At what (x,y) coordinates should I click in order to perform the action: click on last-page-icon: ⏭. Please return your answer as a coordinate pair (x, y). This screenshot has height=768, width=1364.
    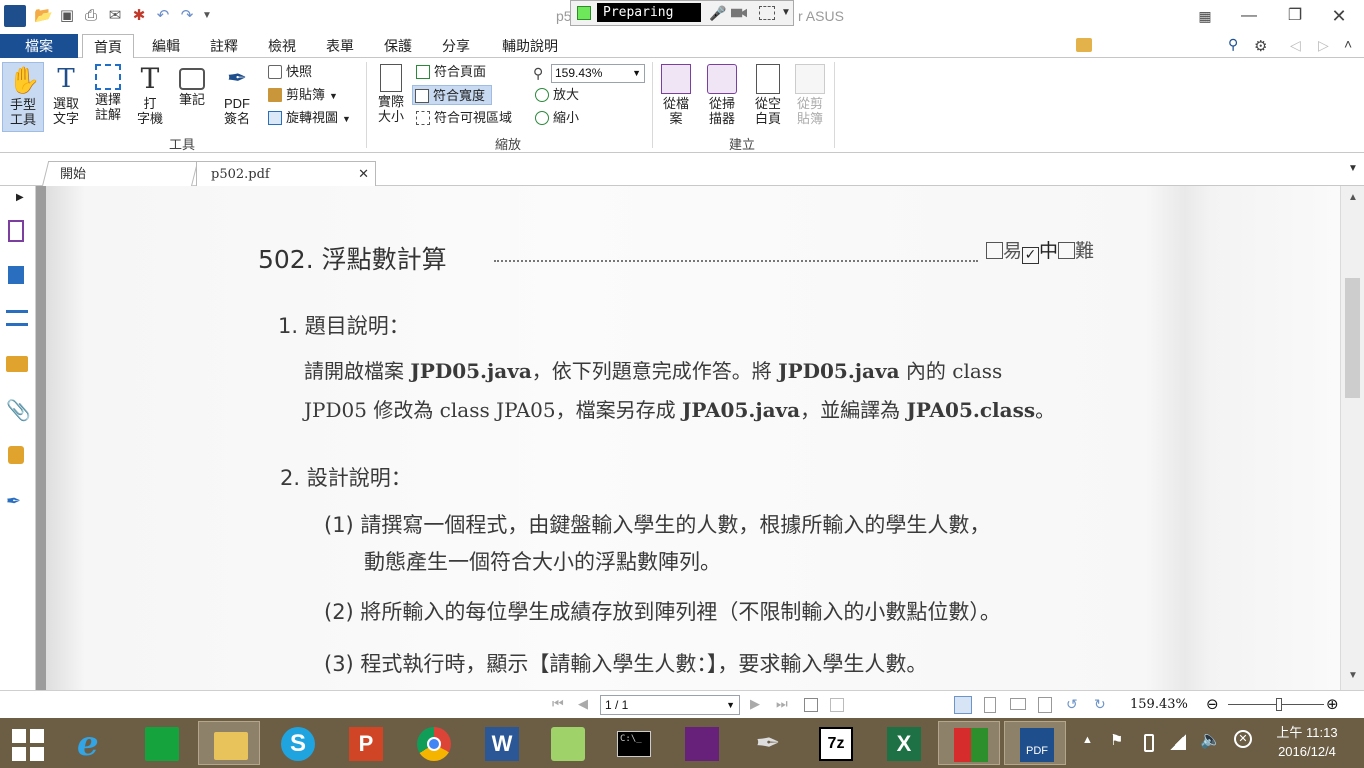
    Looking at the image, I should click on (782, 704).